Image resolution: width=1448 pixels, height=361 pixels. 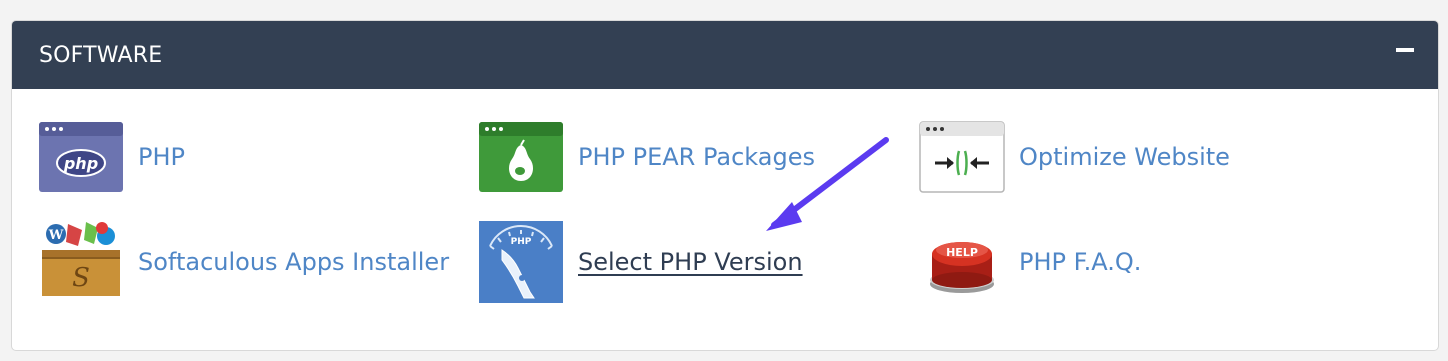 I want to click on php-item: php PHP, so click(x=111, y=157).